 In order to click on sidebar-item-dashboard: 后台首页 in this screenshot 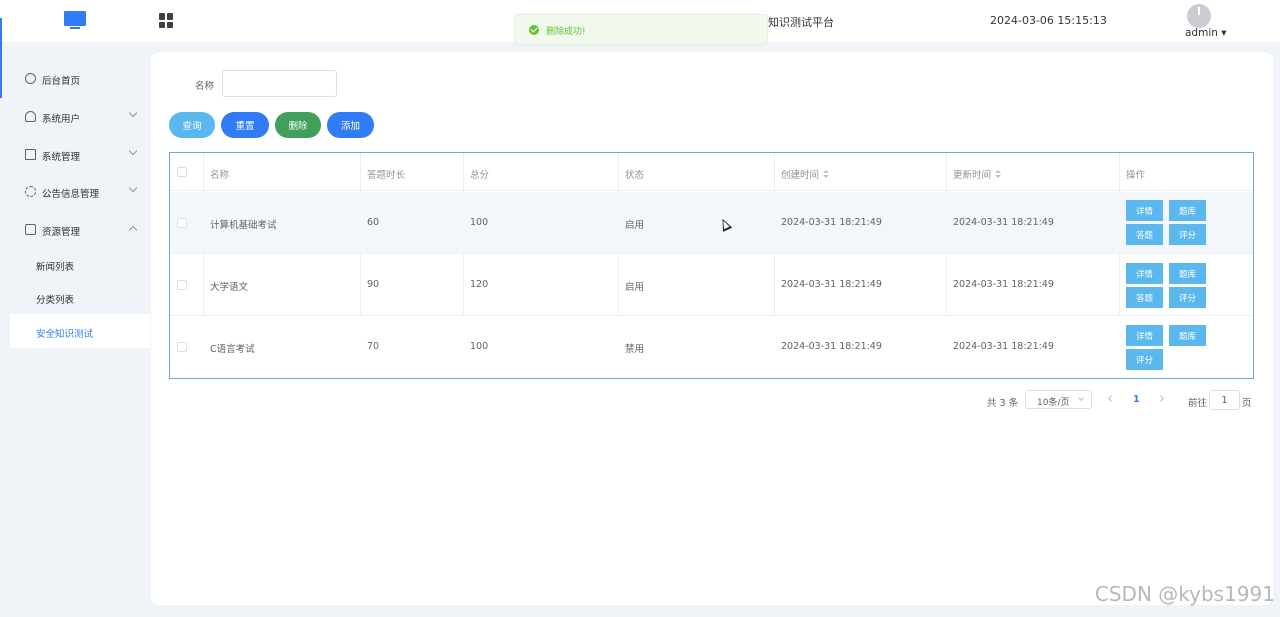, I will do `click(80, 78)`.